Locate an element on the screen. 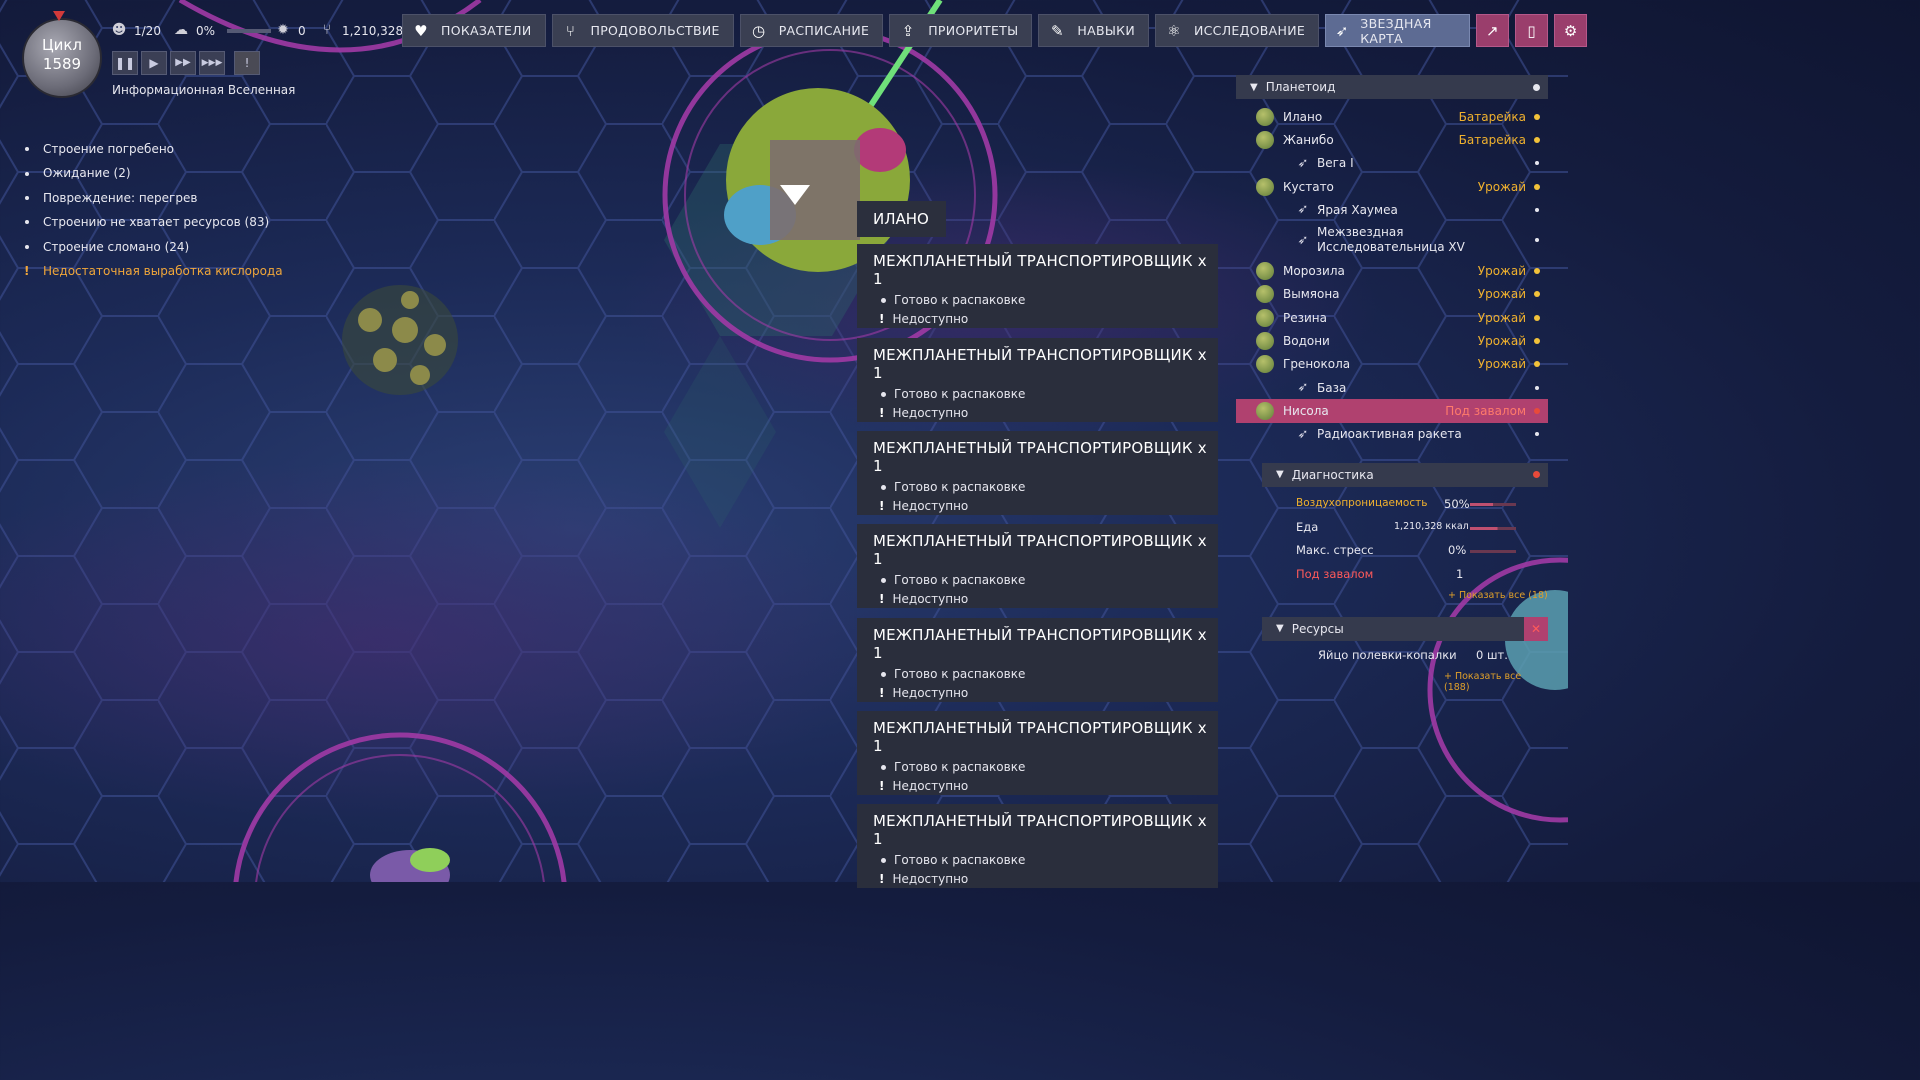 The height and width of the screenshot is (1080, 1920). notification-item: Строению не хватает ресурсов (83) is located at coordinates (153, 222).